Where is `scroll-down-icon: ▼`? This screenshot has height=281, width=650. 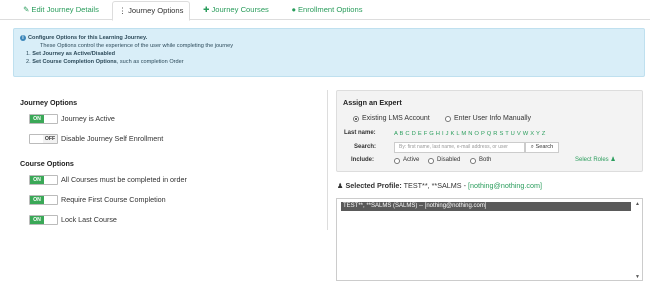 scroll-down-icon: ▼ is located at coordinates (637, 277).